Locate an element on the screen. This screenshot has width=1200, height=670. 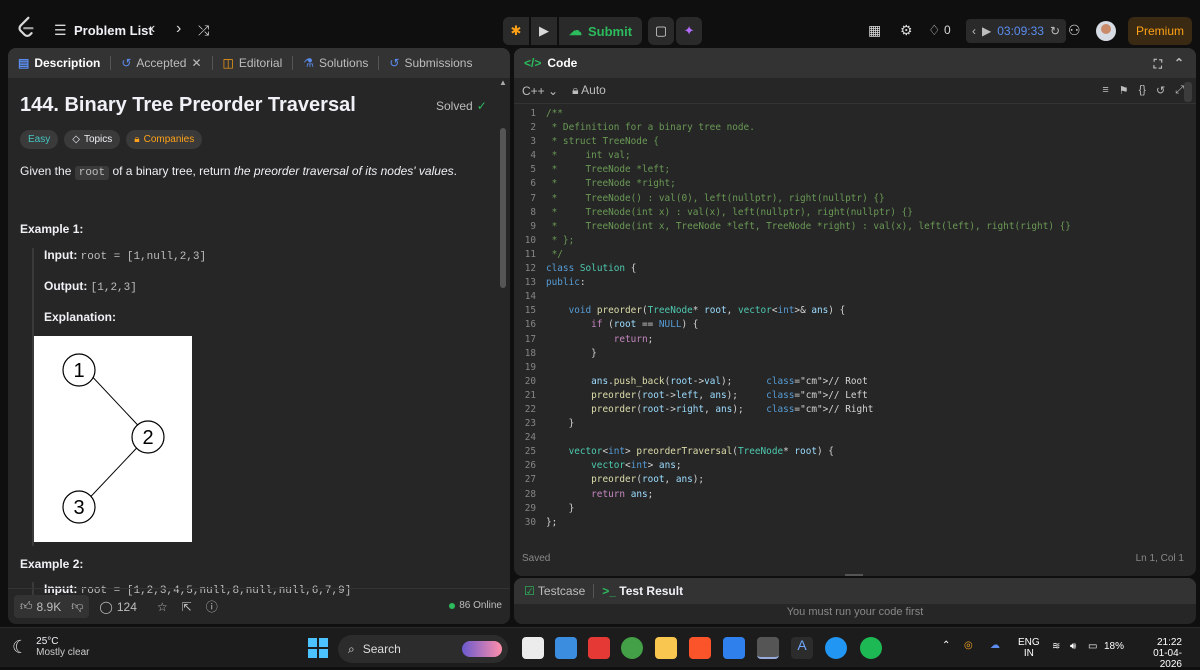
chevron-up-icon: ⌃ is located at coordinates (1179, 63).